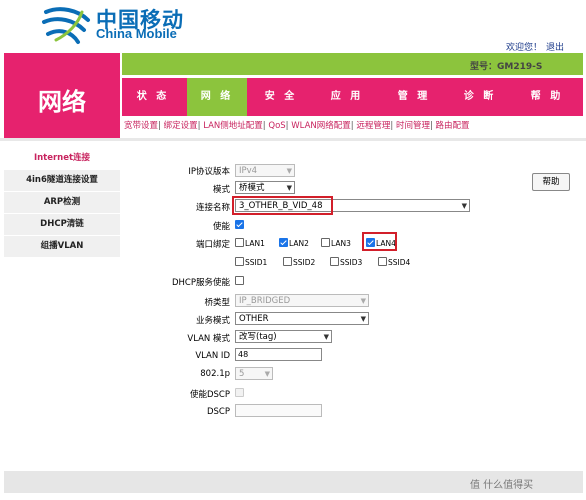 The image size is (586, 500). I want to click on nav-security: 安 全, so click(281, 97).